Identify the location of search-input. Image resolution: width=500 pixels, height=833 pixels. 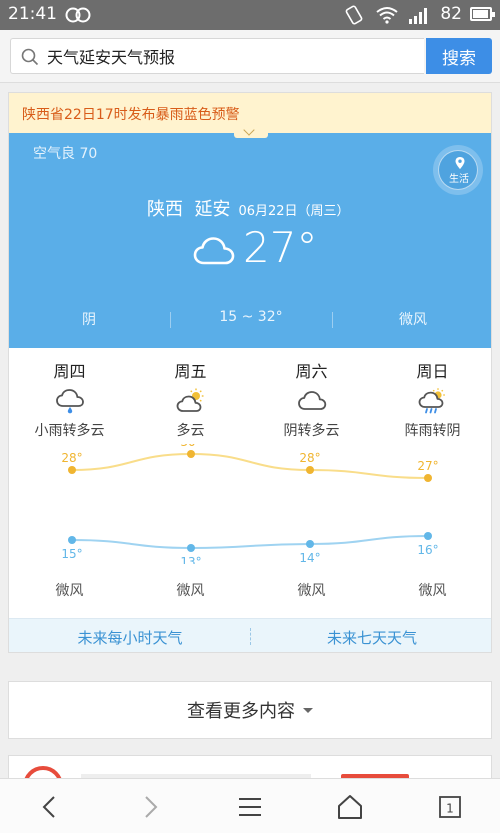
(232, 56).